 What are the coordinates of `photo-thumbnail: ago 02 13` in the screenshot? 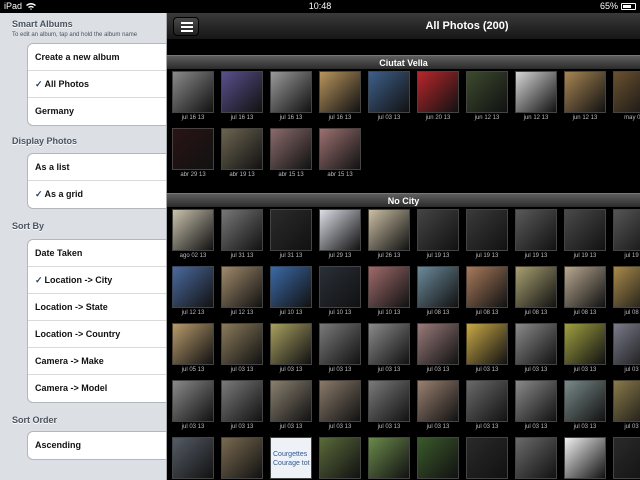 It's located at (193, 235).